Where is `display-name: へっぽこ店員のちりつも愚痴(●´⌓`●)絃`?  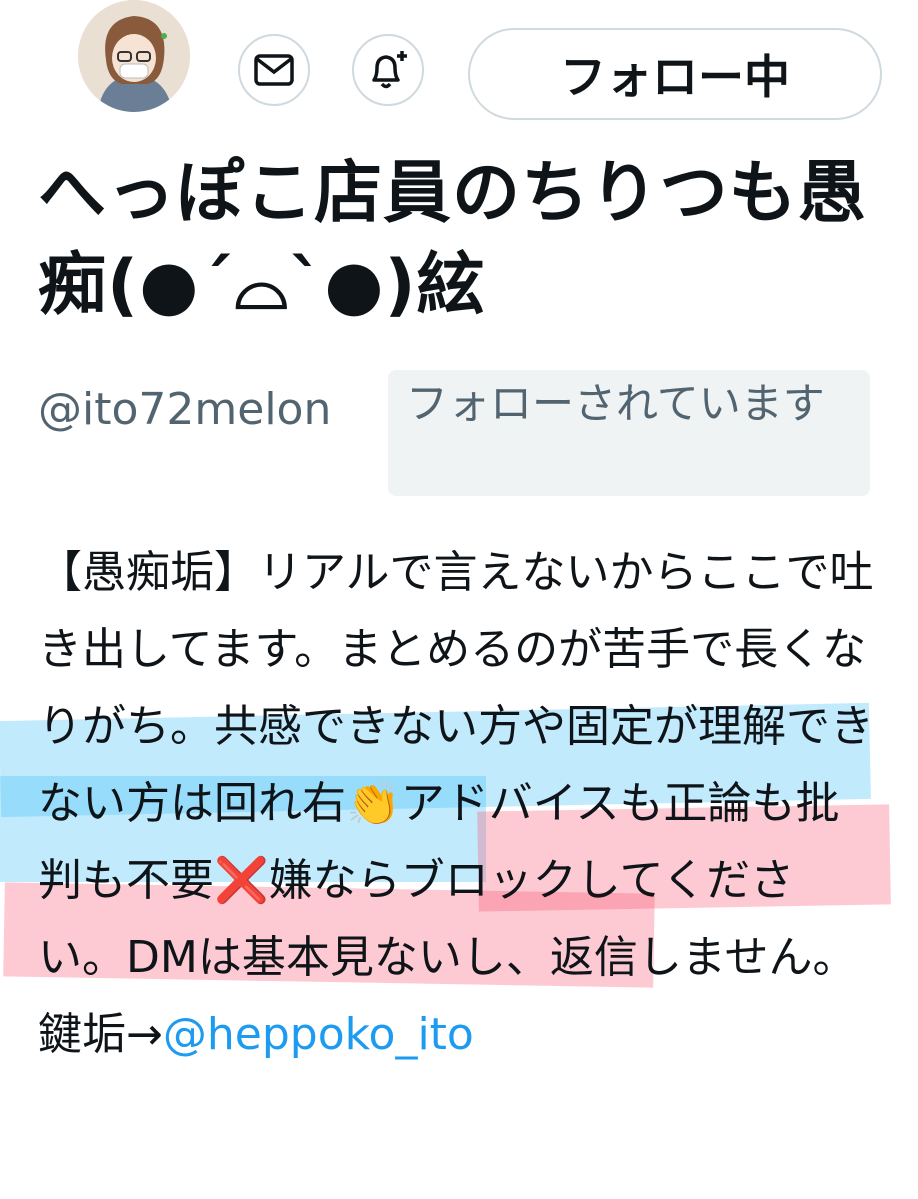
display-name: へっぽこ店員のちりつも愚痴(●´⌓`●)絃 is located at coordinates (452, 239).